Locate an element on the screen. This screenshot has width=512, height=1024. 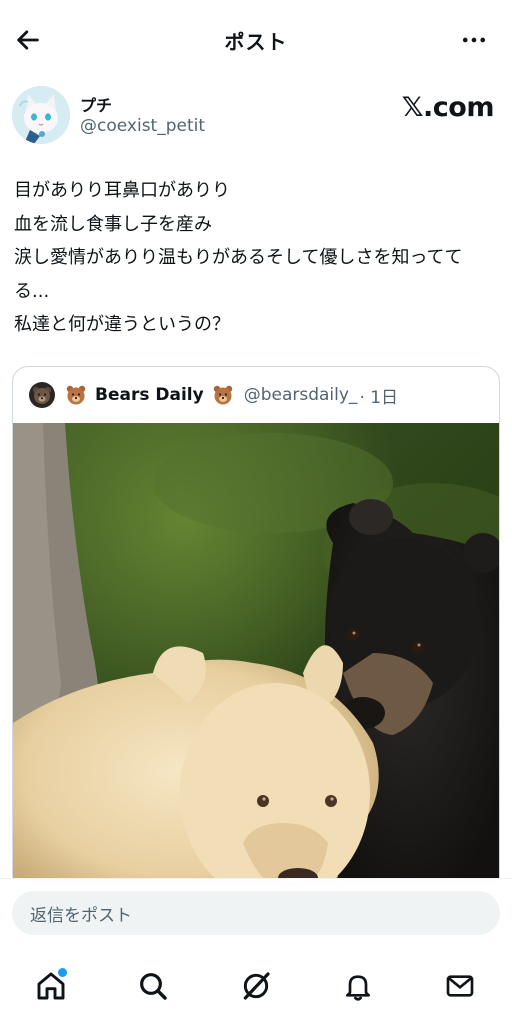
top-bar: ポスト is located at coordinates (256, 40).